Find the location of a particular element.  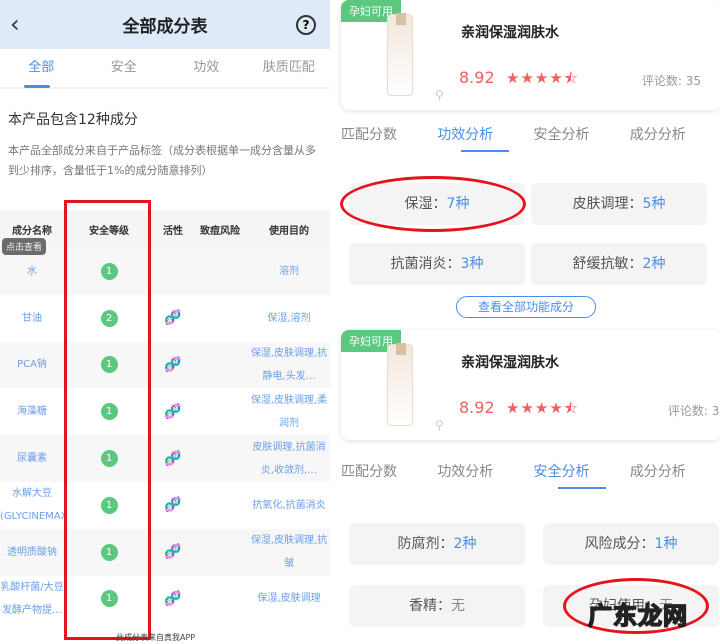

table-row: 甘油 2 🧬 保湿,溶剂 is located at coordinates (165, 318).